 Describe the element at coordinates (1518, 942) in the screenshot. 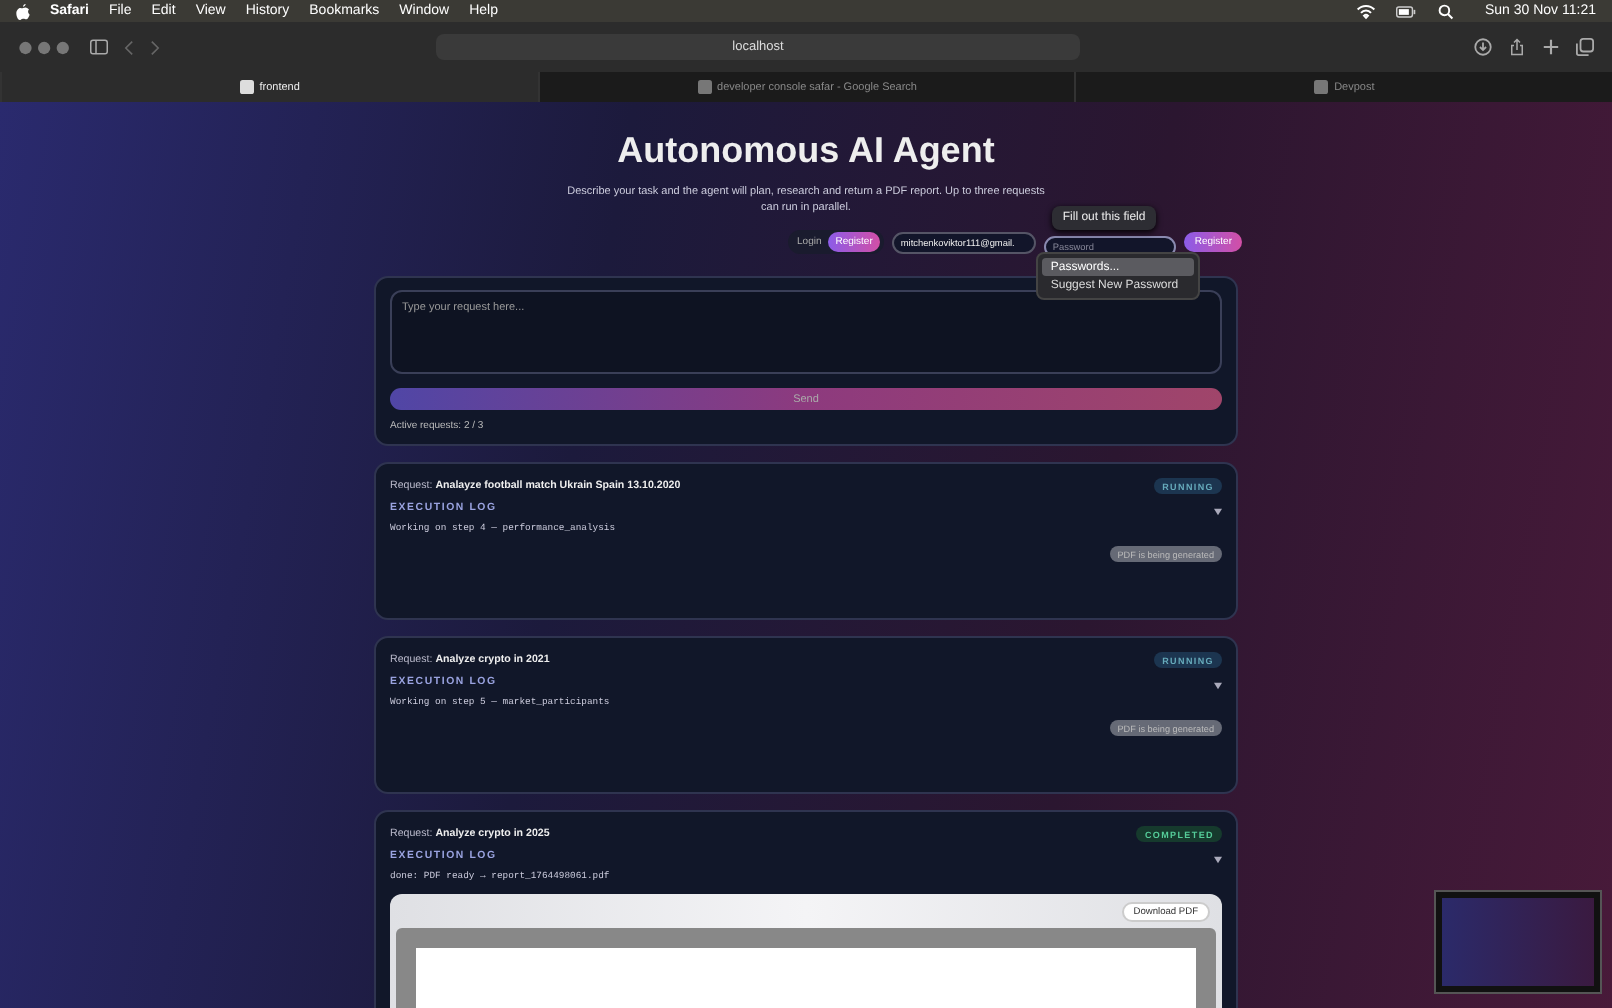

I see `screenshot-thumbnail` at that location.